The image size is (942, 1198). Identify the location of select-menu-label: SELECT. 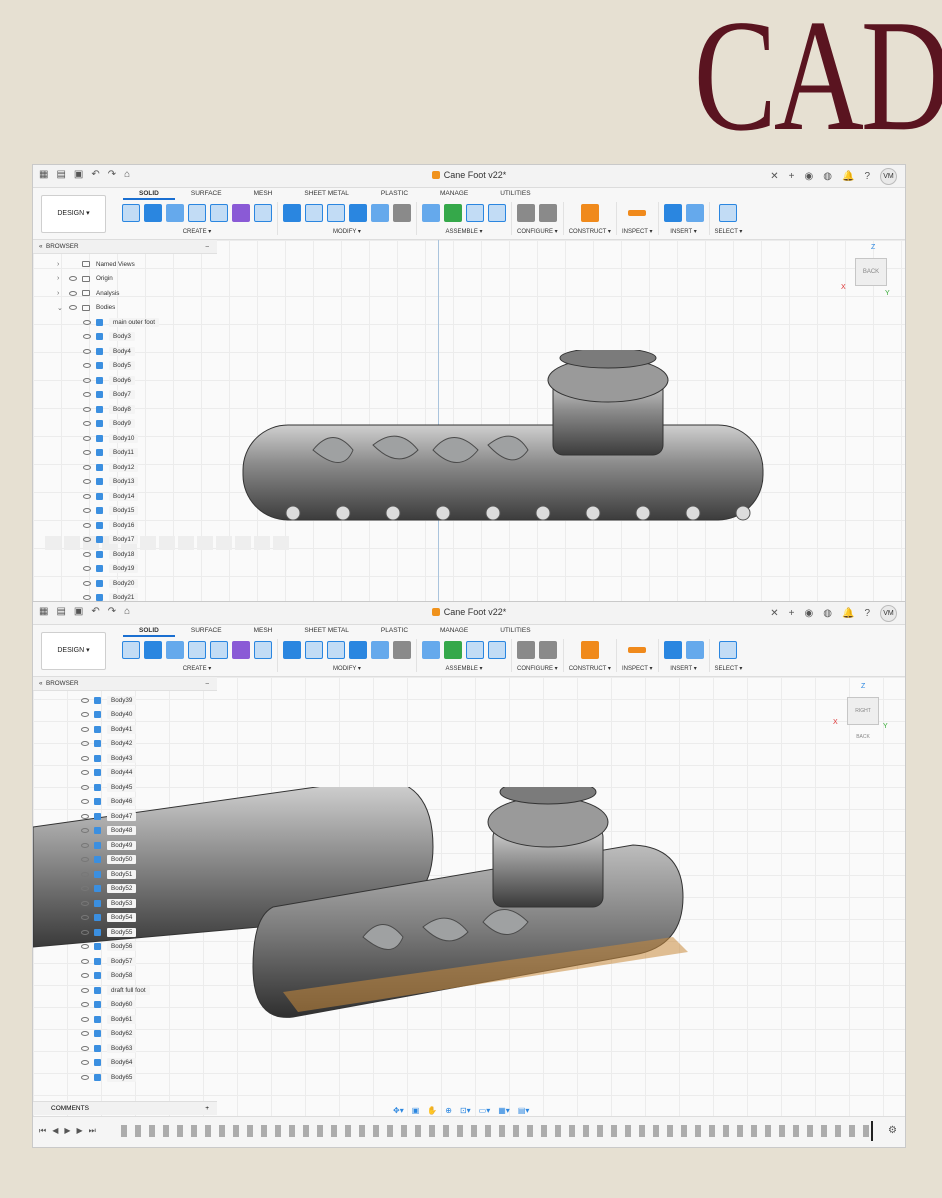
(726, 669).